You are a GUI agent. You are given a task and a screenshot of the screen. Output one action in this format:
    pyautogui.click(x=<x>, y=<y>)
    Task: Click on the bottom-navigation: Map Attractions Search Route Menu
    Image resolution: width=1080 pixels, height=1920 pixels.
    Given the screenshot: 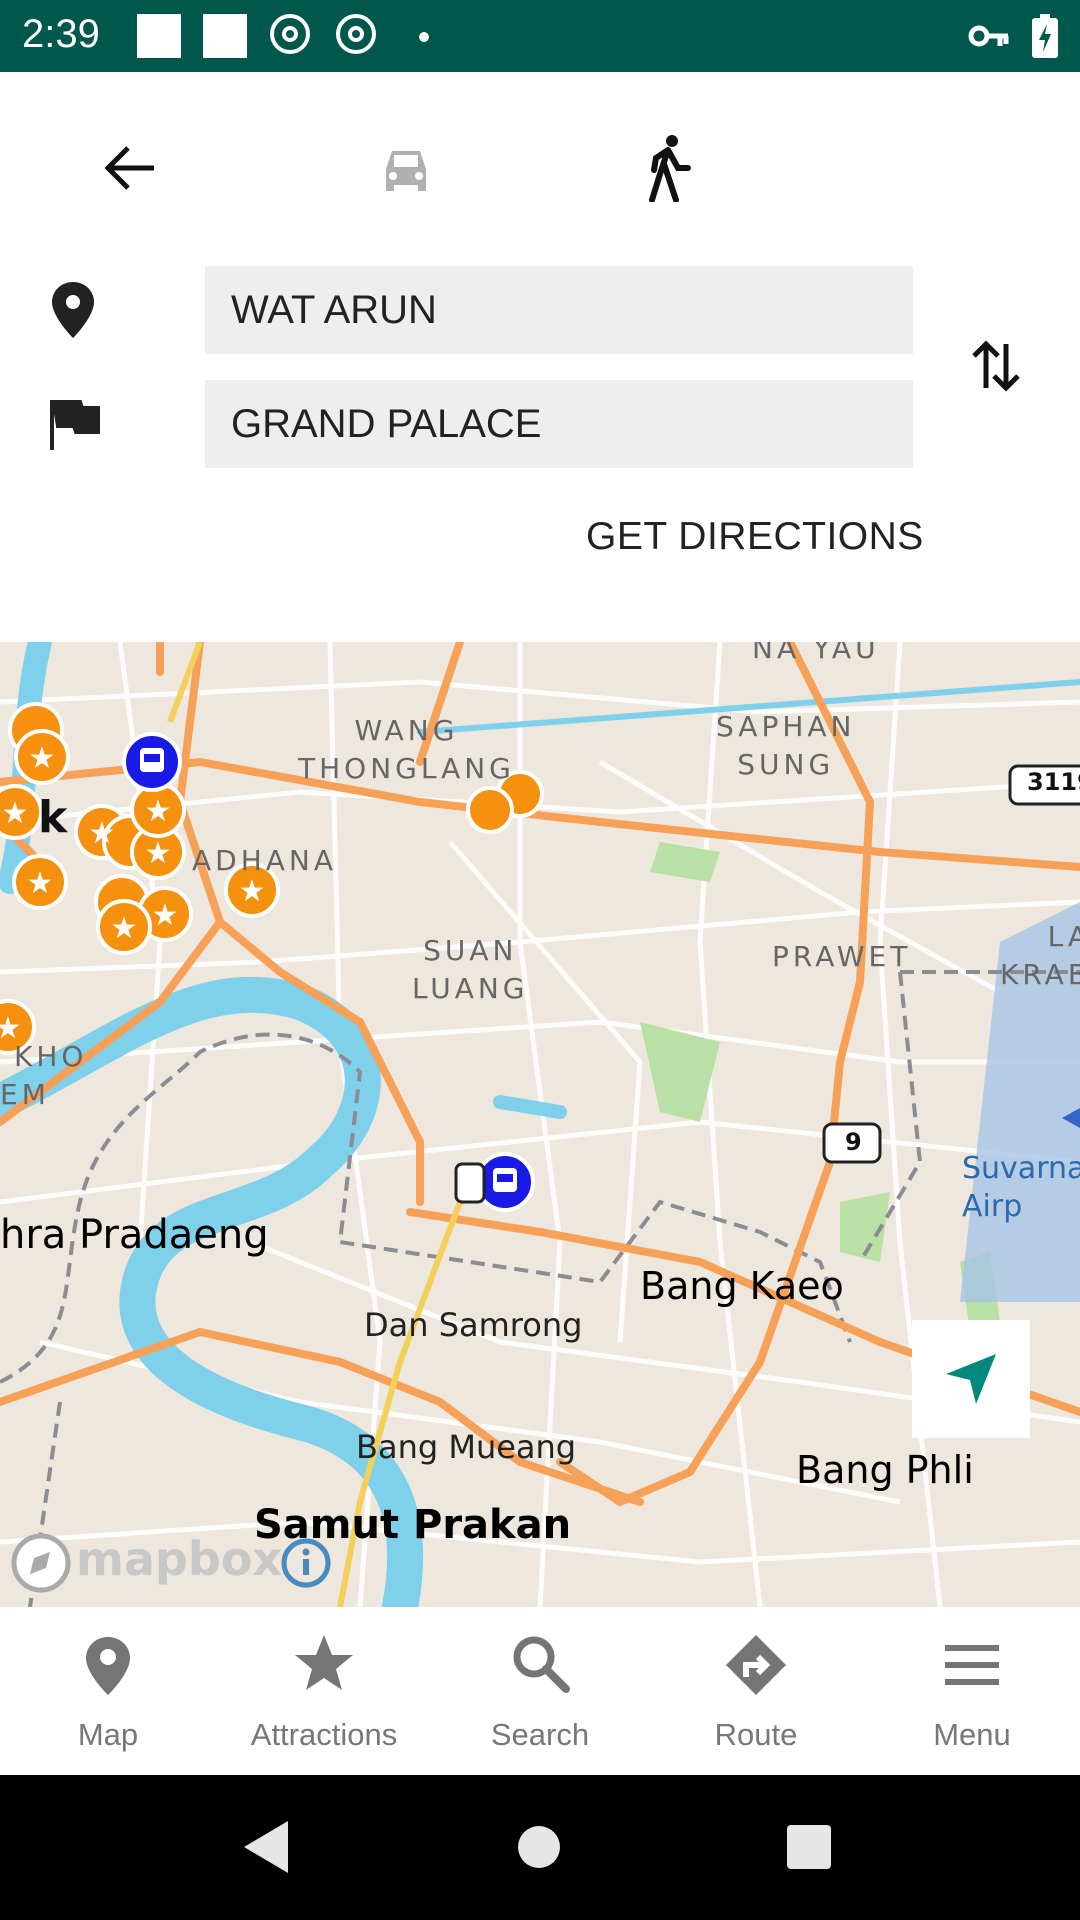 What is the action you would take?
    pyautogui.click(x=540, y=1691)
    